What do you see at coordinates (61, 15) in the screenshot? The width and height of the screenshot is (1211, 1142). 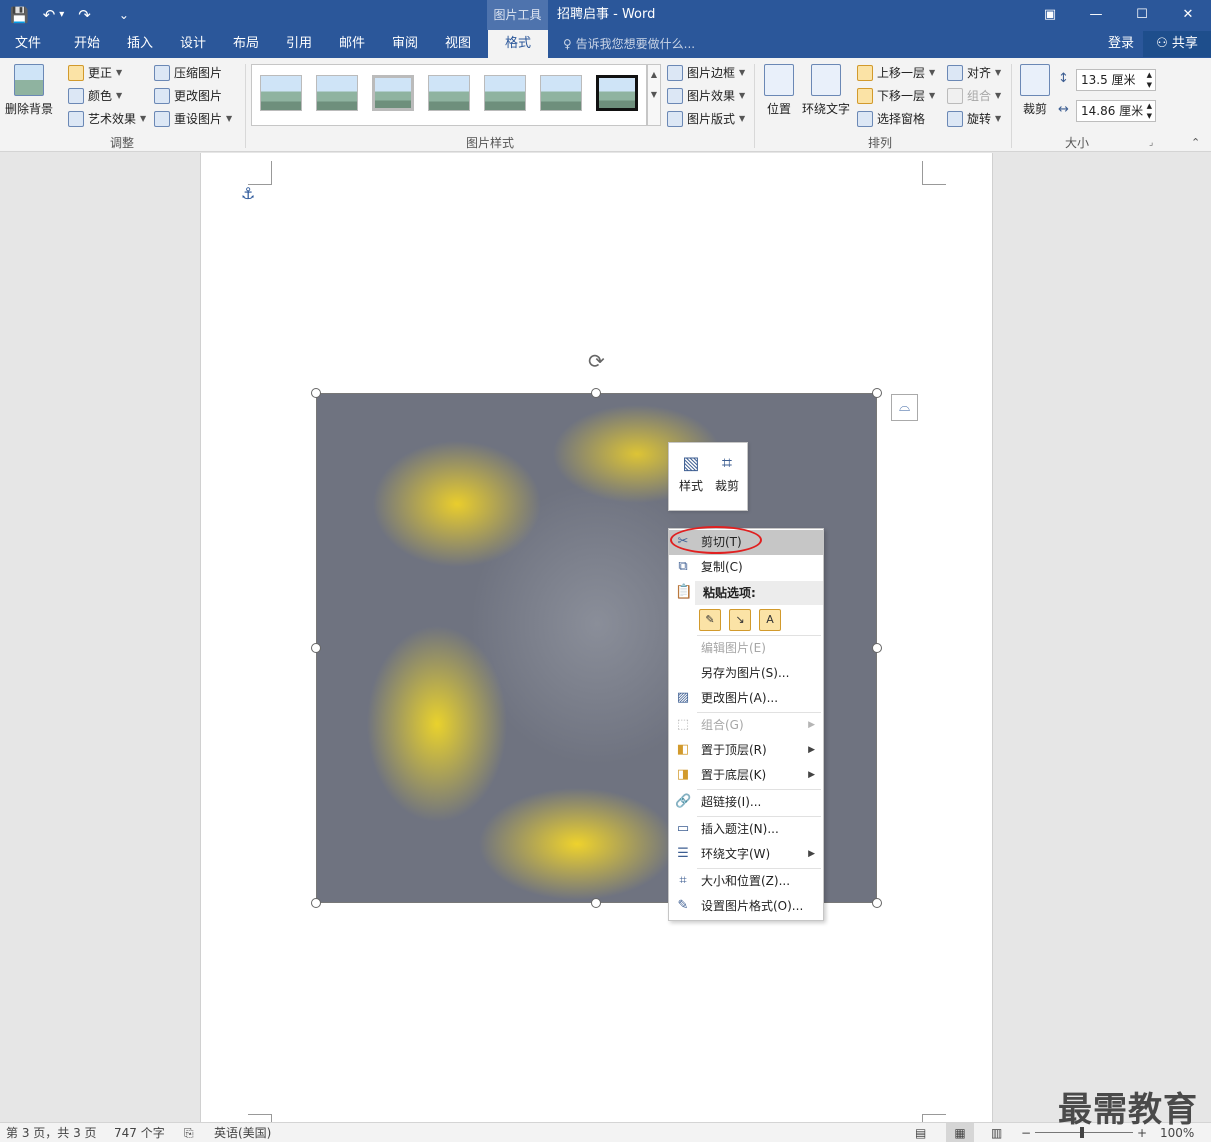 I see `undo-dropdown-icon: ▾` at bounding box center [61, 15].